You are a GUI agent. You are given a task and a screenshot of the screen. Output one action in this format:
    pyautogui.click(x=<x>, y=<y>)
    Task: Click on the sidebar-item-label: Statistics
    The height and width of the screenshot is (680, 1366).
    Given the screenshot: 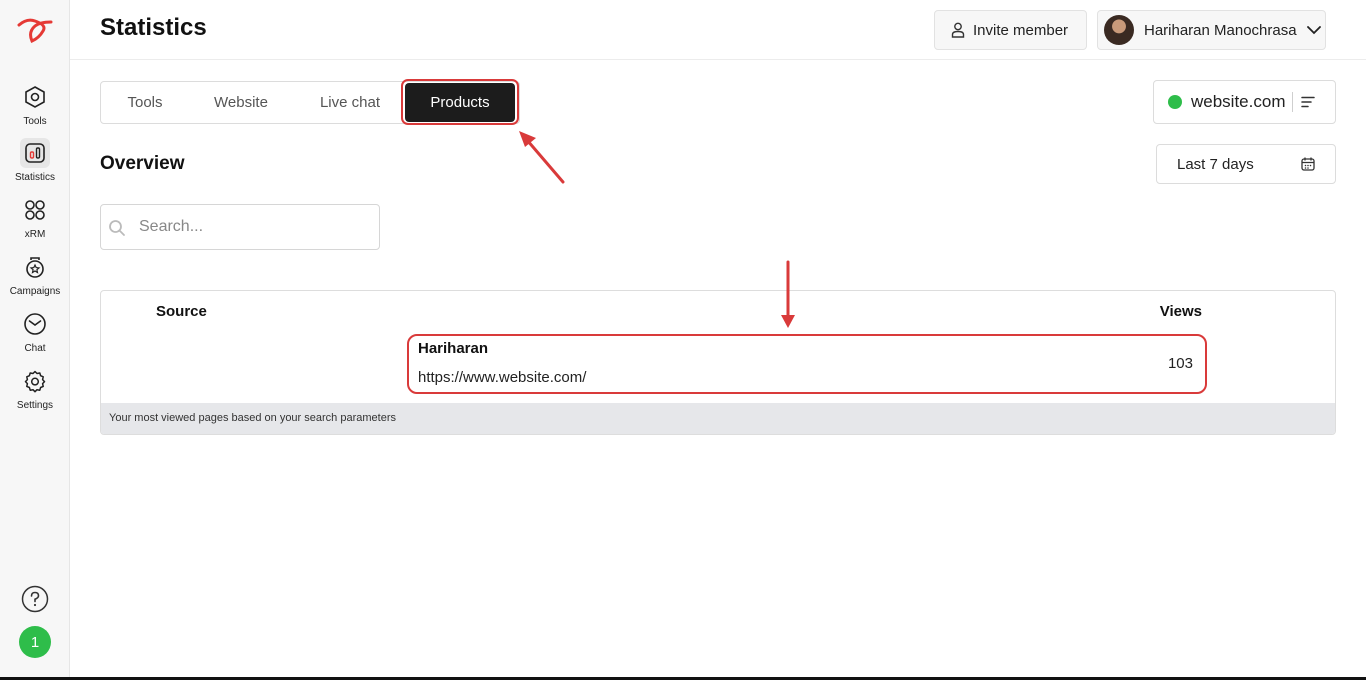 What is the action you would take?
    pyautogui.click(x=34, y=177)
    